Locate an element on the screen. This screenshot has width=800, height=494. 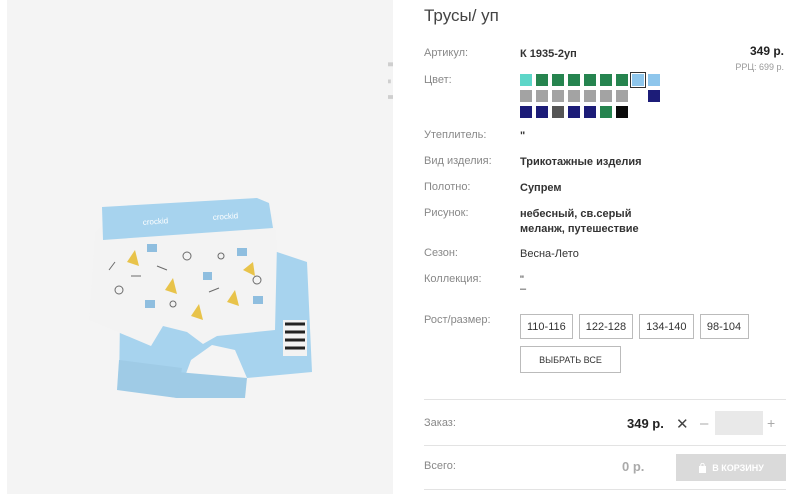
season-value: Весна-Лето is located at coordinates (549, 254).